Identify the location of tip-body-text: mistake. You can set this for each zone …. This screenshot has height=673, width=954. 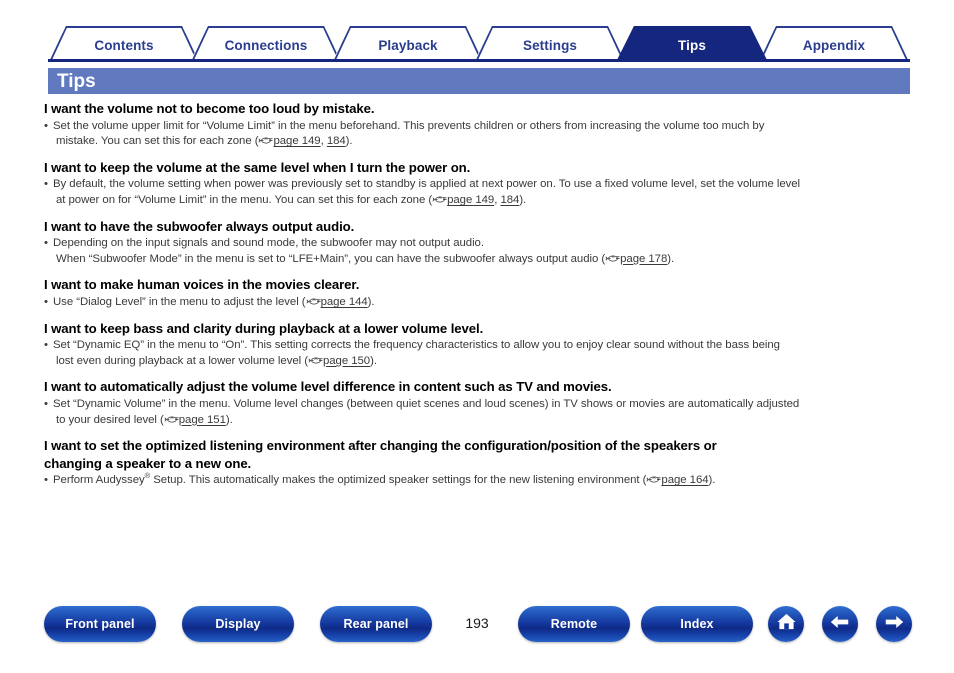
(157, 141).